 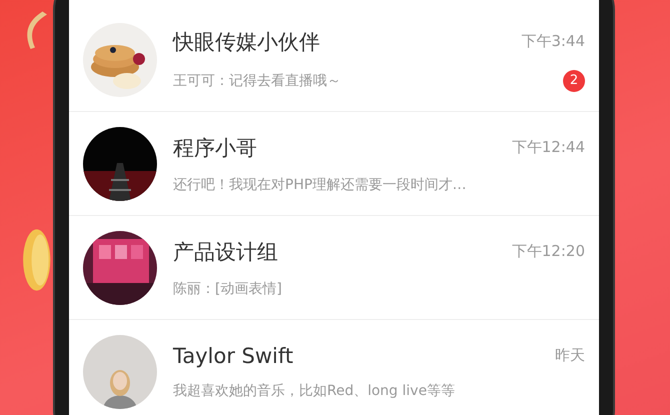 I want to click on chat-name: 程序小哥, so click(x=215, y=148).